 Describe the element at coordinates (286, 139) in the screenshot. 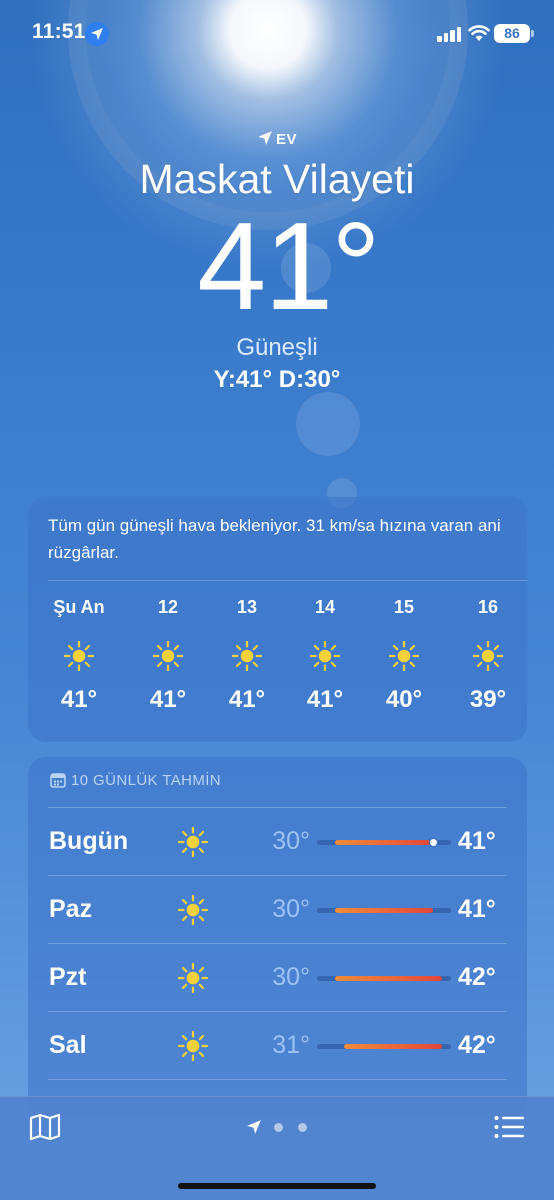

I see `home-label-text: EV` at that location.